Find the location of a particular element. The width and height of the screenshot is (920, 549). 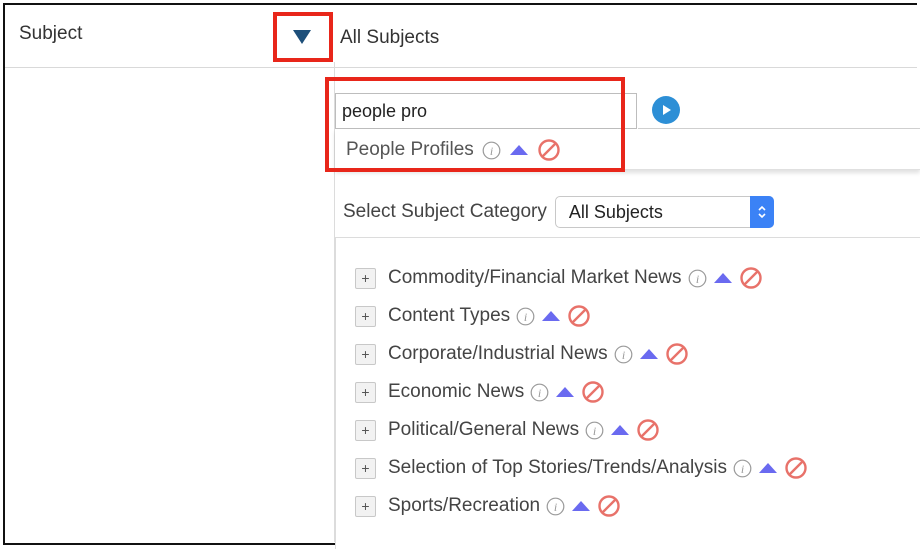

selected-subject-value: All Subjects is located at coordinates (390, 37).